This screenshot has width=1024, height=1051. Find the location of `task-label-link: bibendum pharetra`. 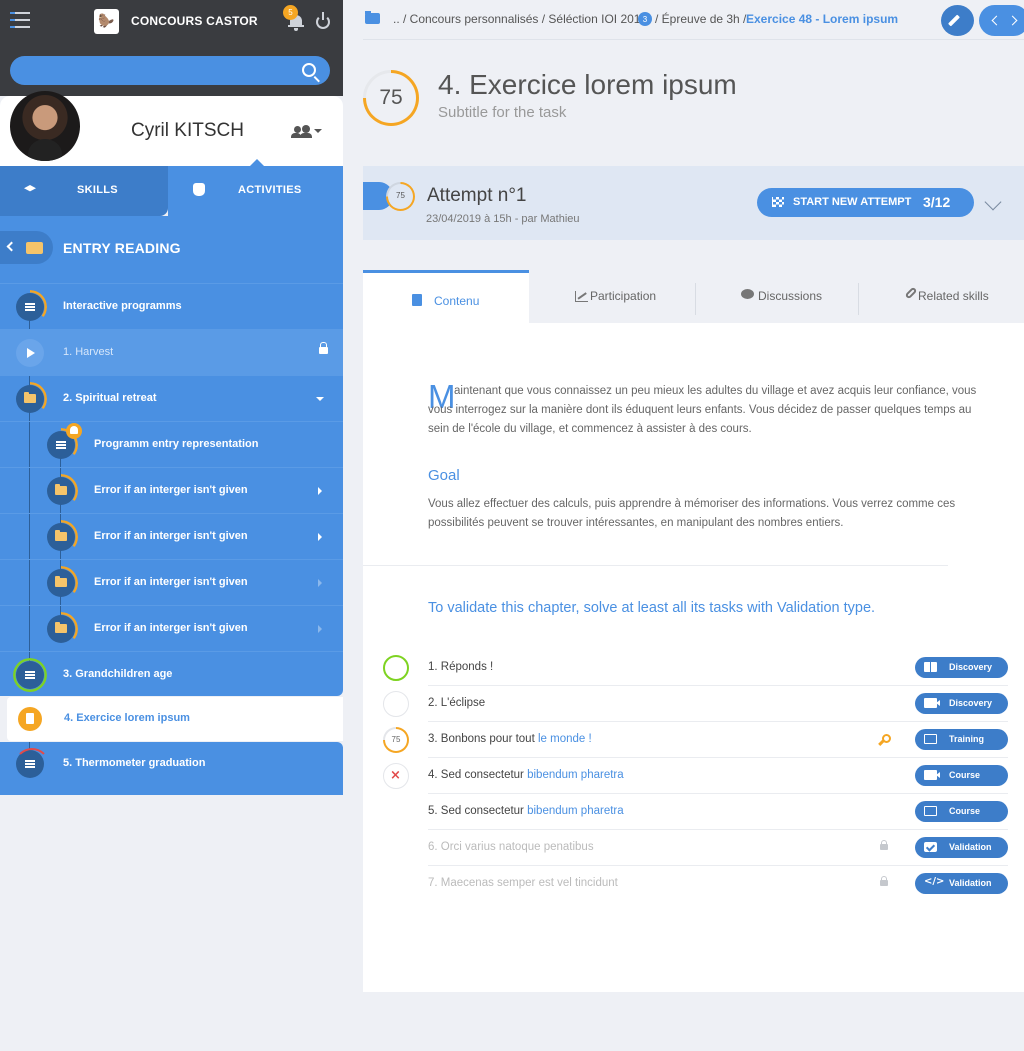

task-label-link: bibendum pharetra is located at coordinates (575, 811).